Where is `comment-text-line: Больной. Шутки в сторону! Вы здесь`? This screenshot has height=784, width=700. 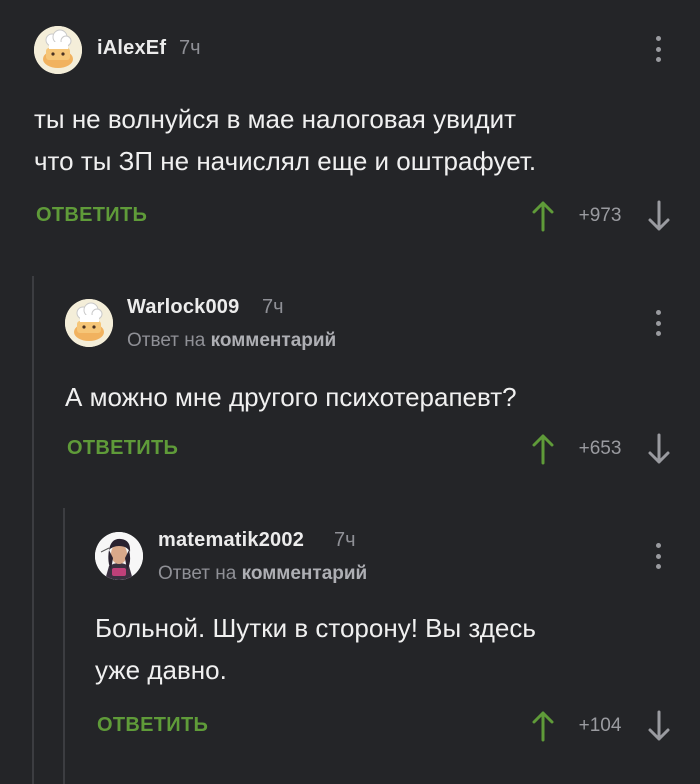
comment-text-line: Больной. Шутки в сторону! Вы здесь is located at coordinates (315, 628).